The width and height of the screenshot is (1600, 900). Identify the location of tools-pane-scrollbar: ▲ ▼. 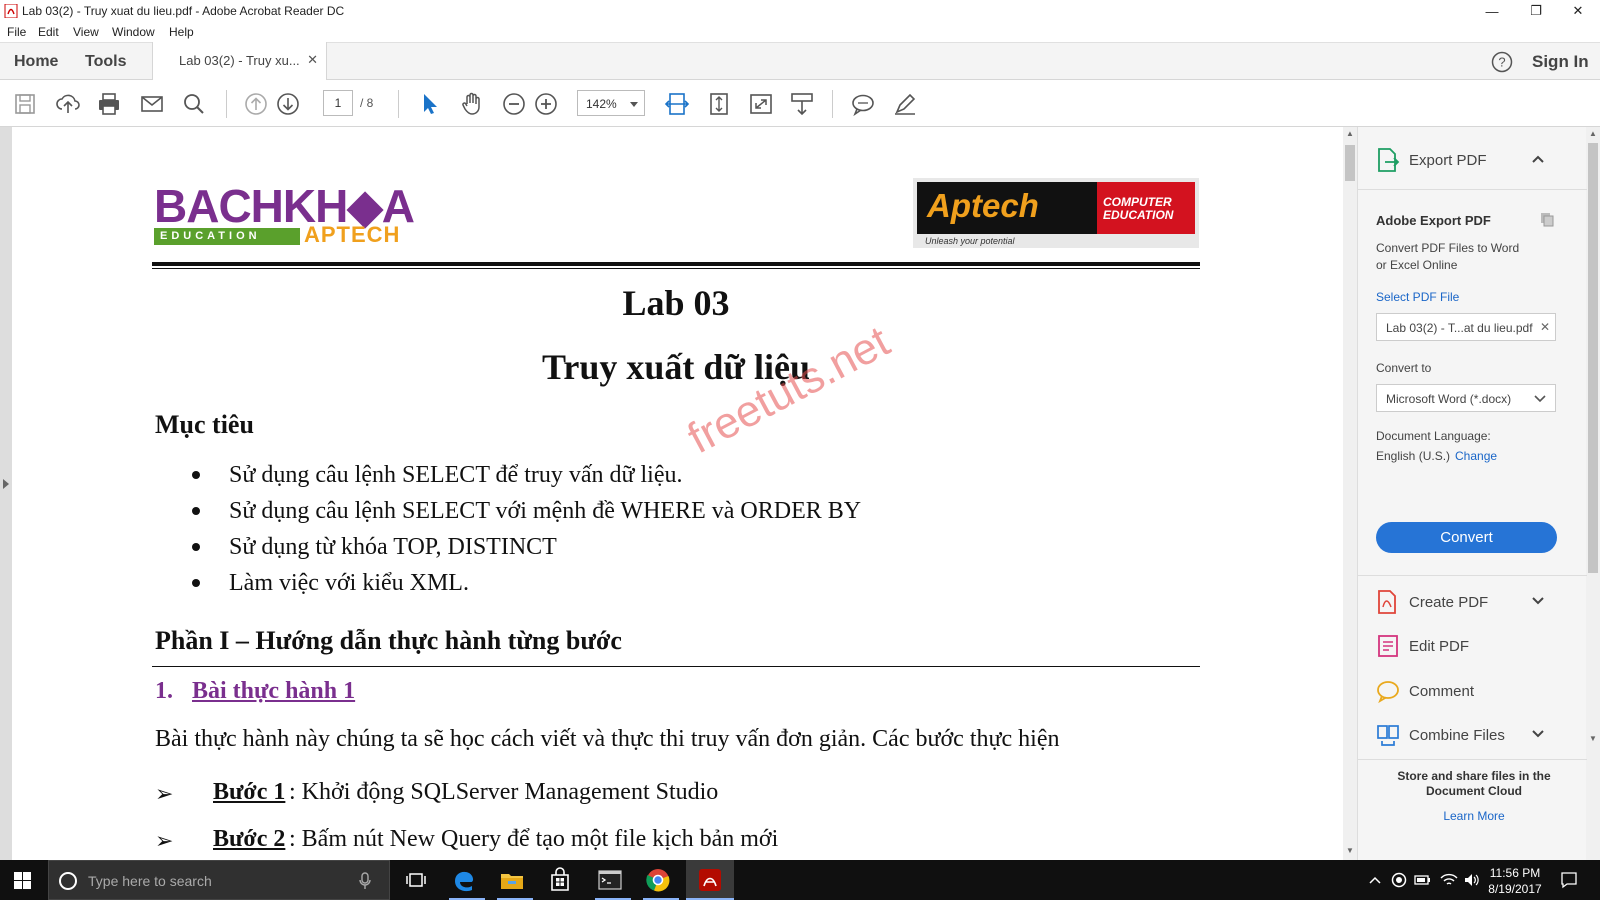
(1593, 493).